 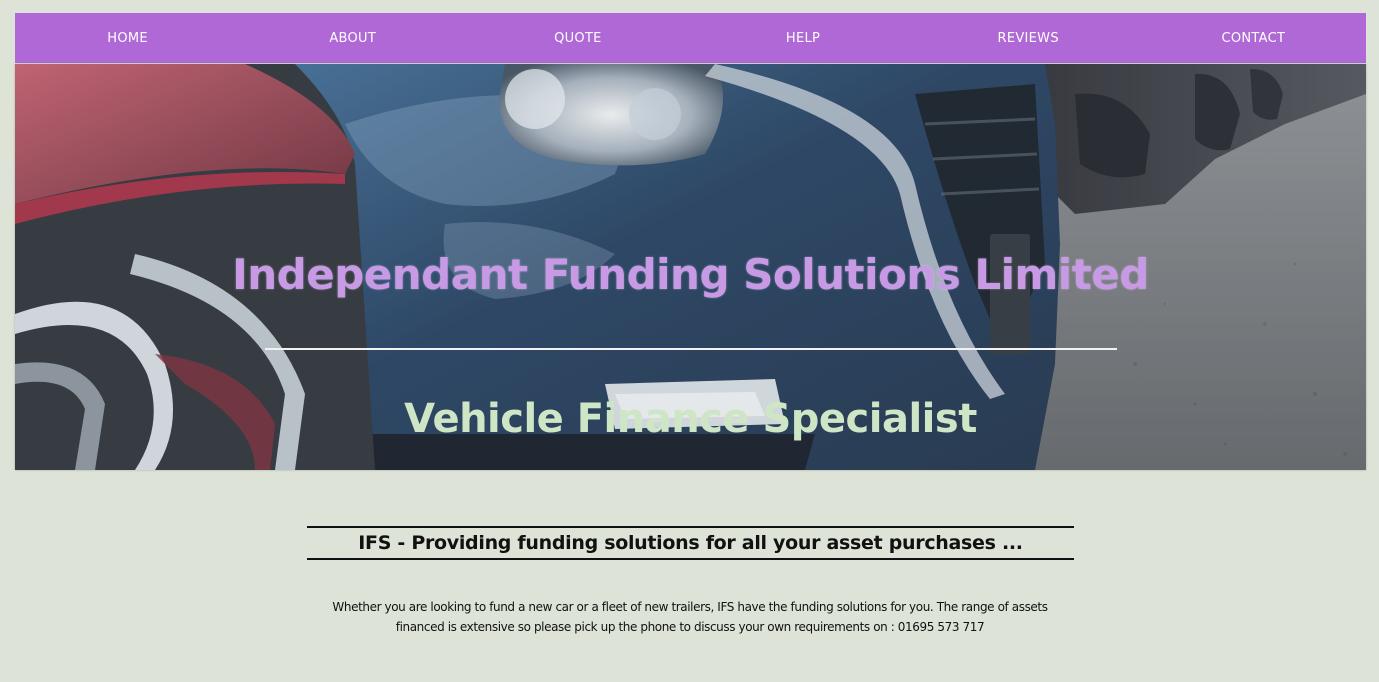 What do you see at coordinates (1028, 38) in the screenshot?
I see `nav-reviews-link: REVIEWS` at bounding box center [1028, 38].